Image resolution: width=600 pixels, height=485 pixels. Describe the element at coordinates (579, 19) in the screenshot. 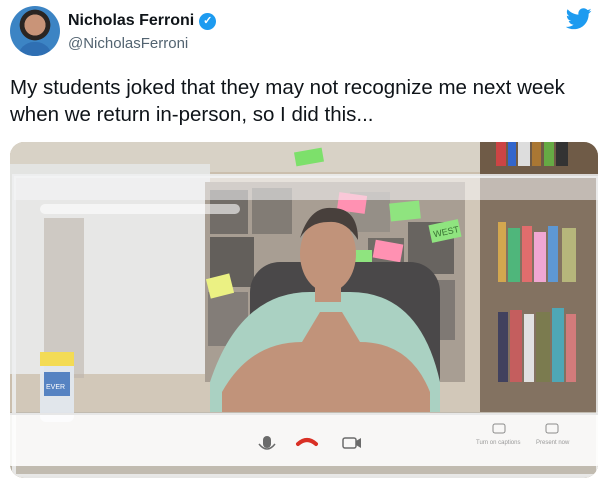

I see `twitter-bird-icon` at that location.